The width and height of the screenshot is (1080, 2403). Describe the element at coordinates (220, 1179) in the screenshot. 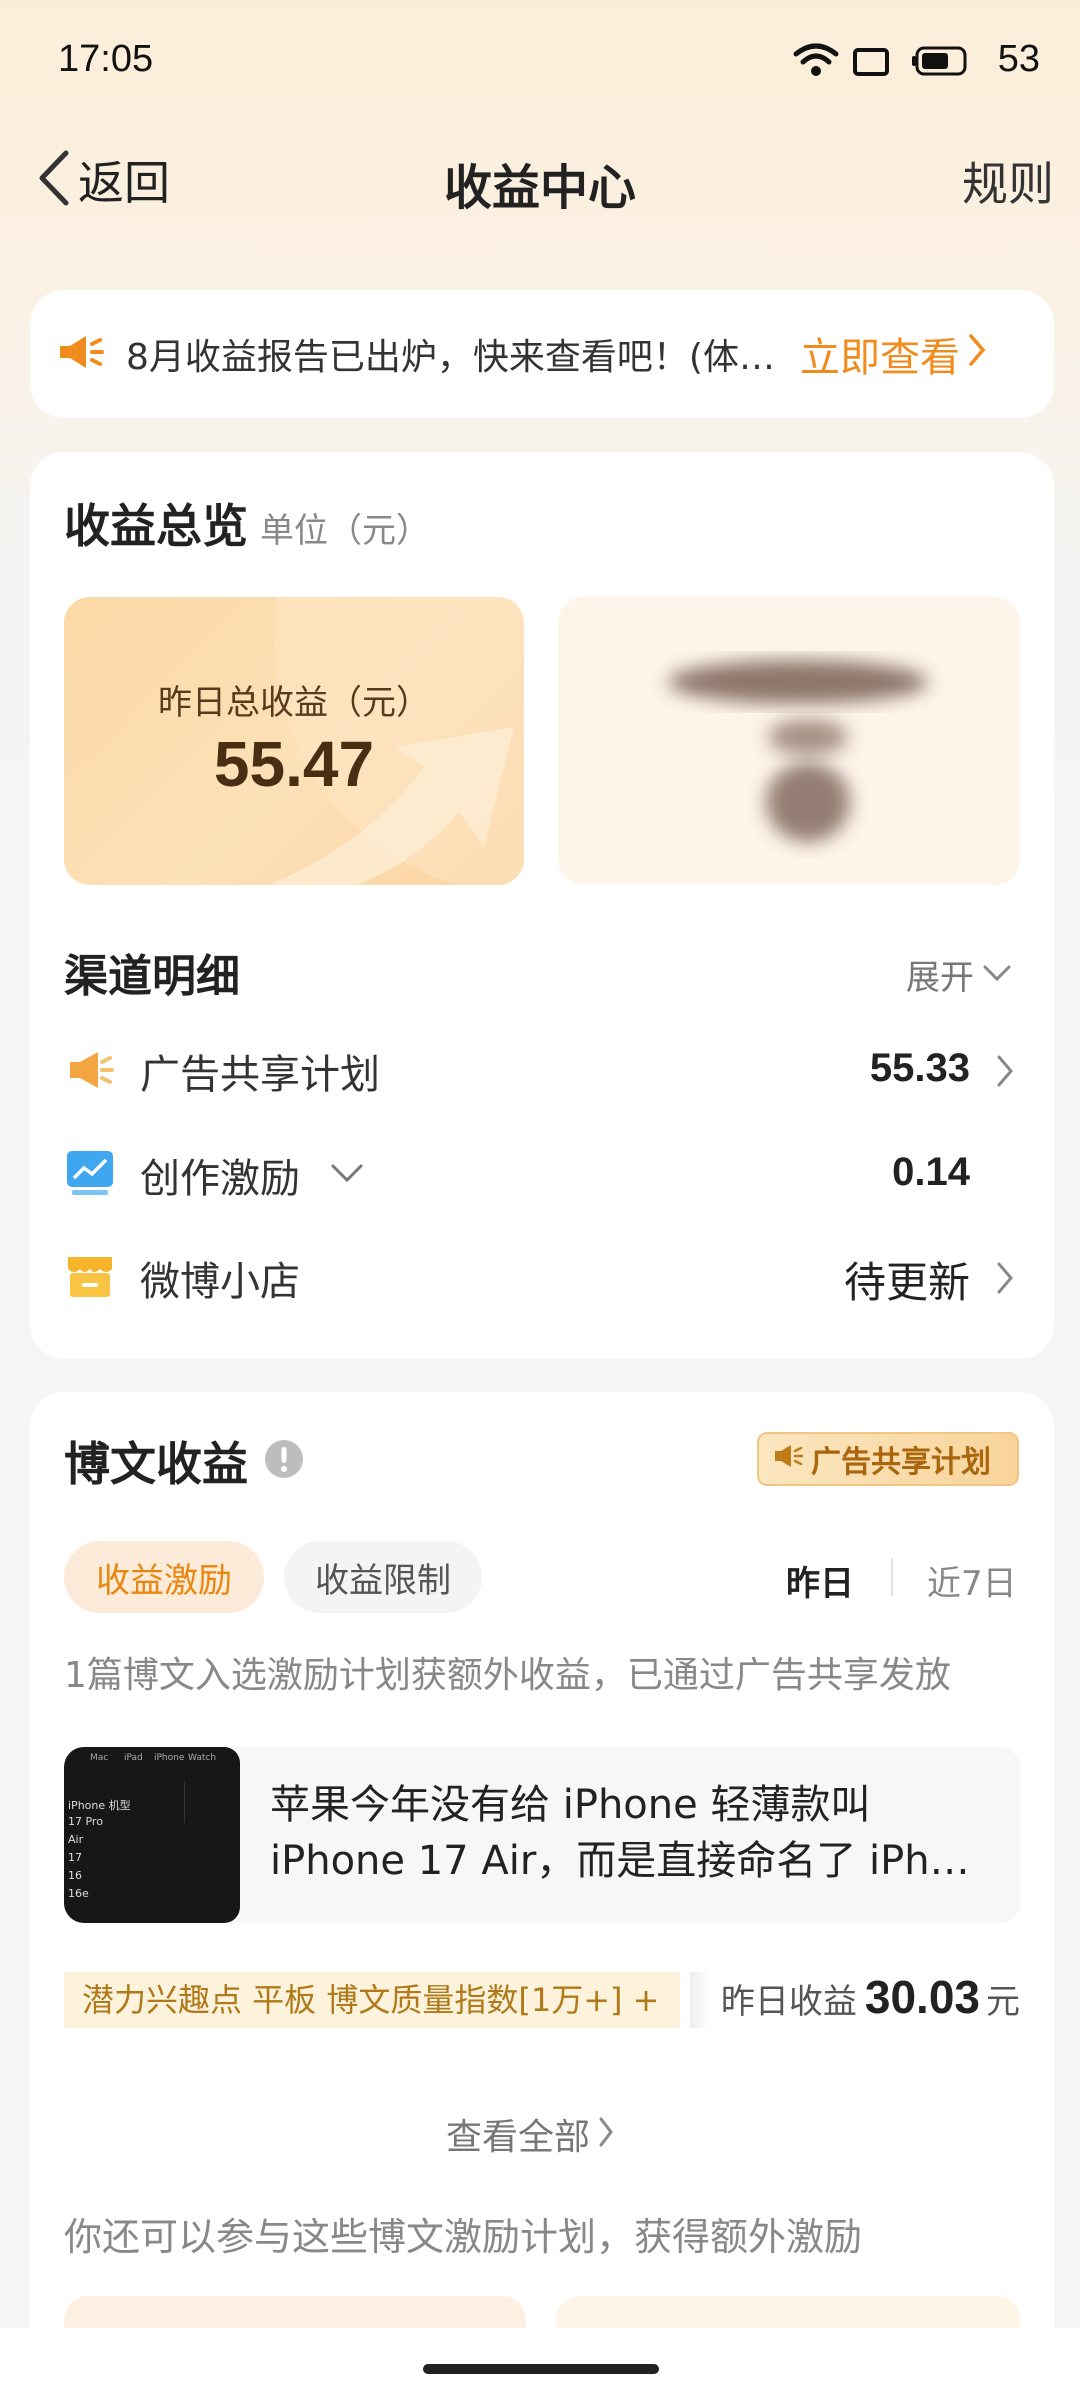

I see `channel-label: 创作激励` at that location.